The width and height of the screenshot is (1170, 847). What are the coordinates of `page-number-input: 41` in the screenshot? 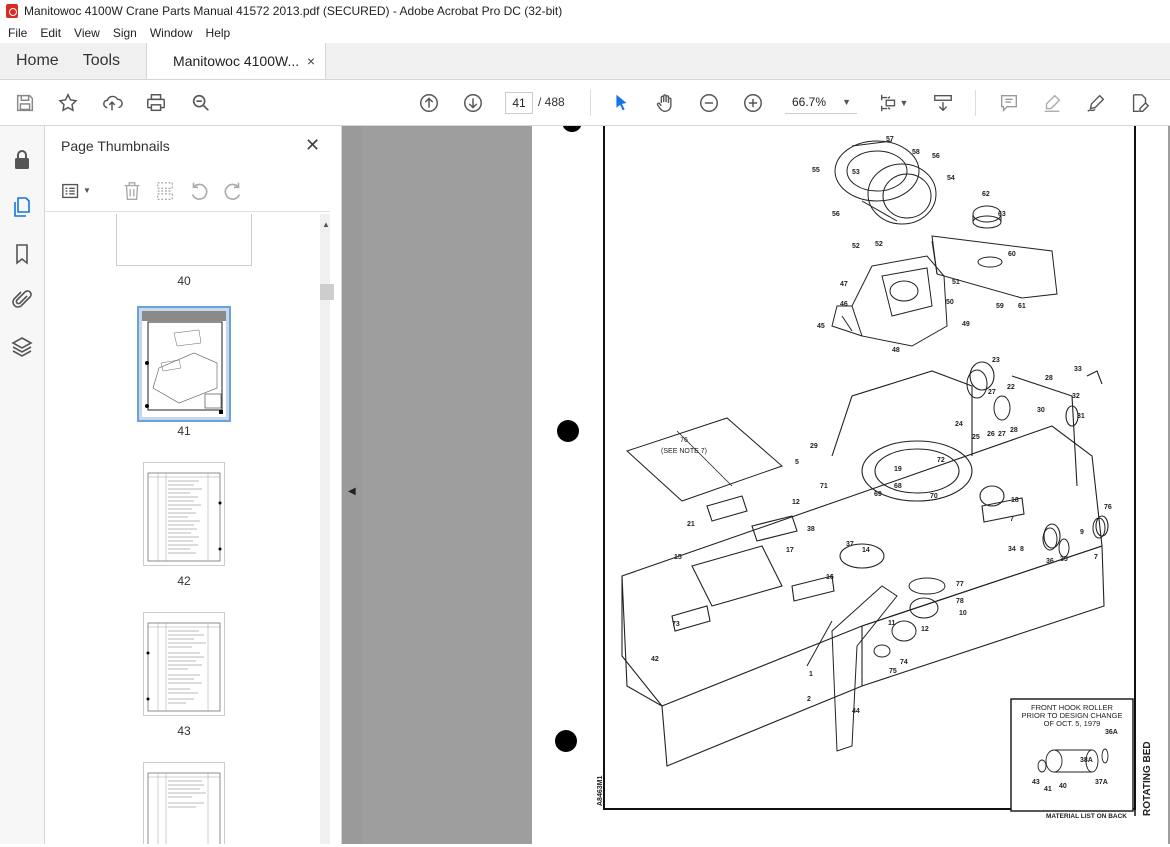 It's located at (519, 103).